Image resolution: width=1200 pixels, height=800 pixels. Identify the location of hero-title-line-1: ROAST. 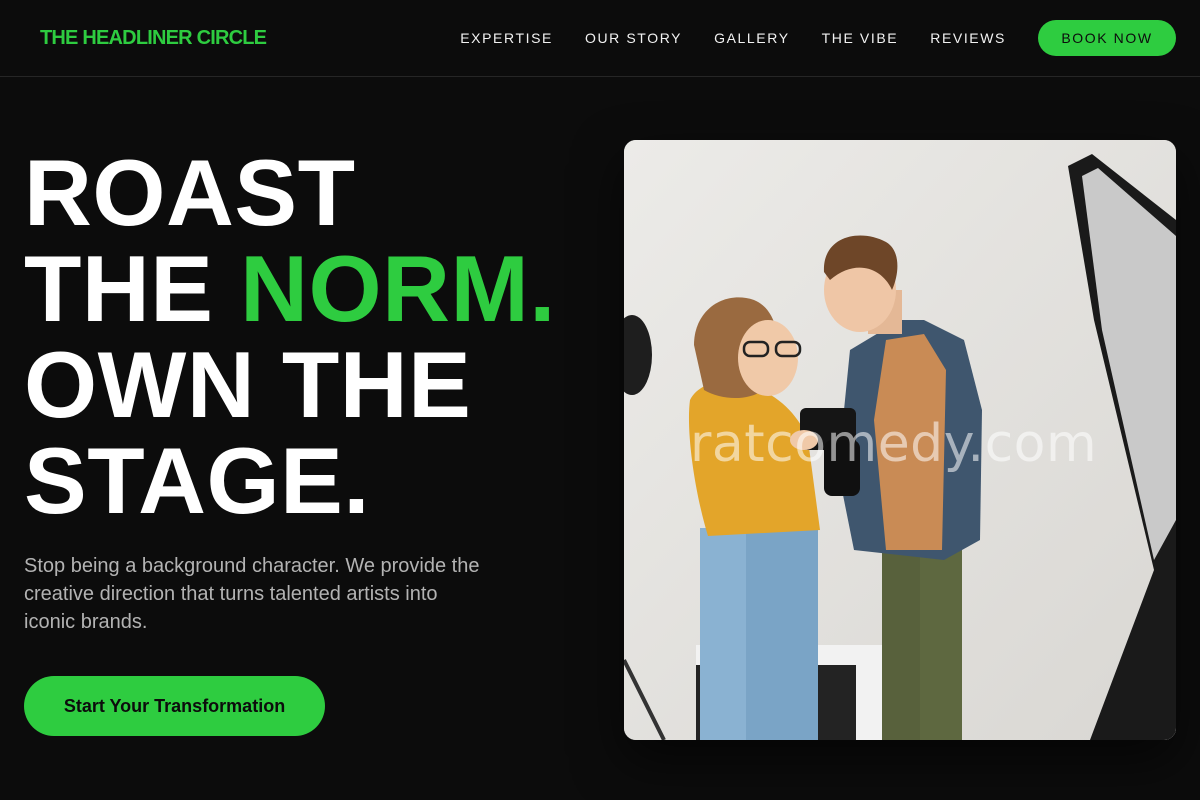
(190, 192).